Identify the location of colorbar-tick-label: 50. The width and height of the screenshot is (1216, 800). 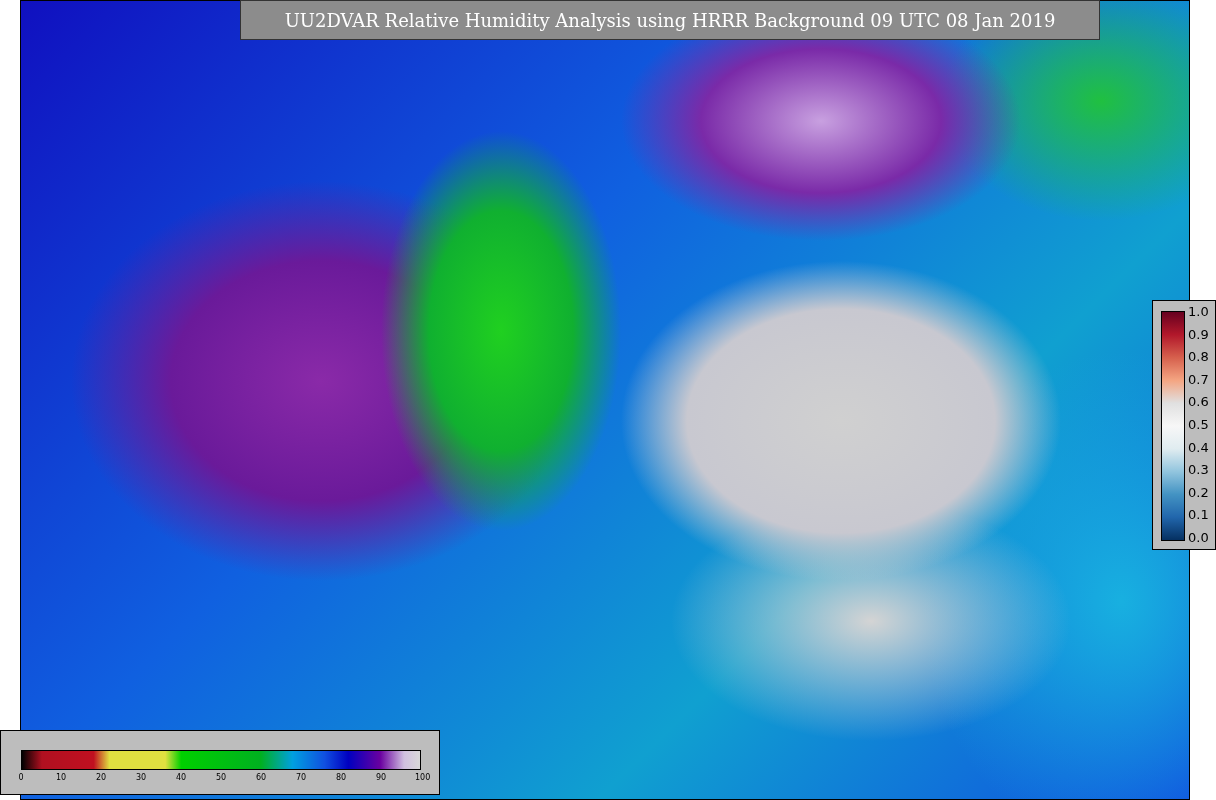
(221, 777).